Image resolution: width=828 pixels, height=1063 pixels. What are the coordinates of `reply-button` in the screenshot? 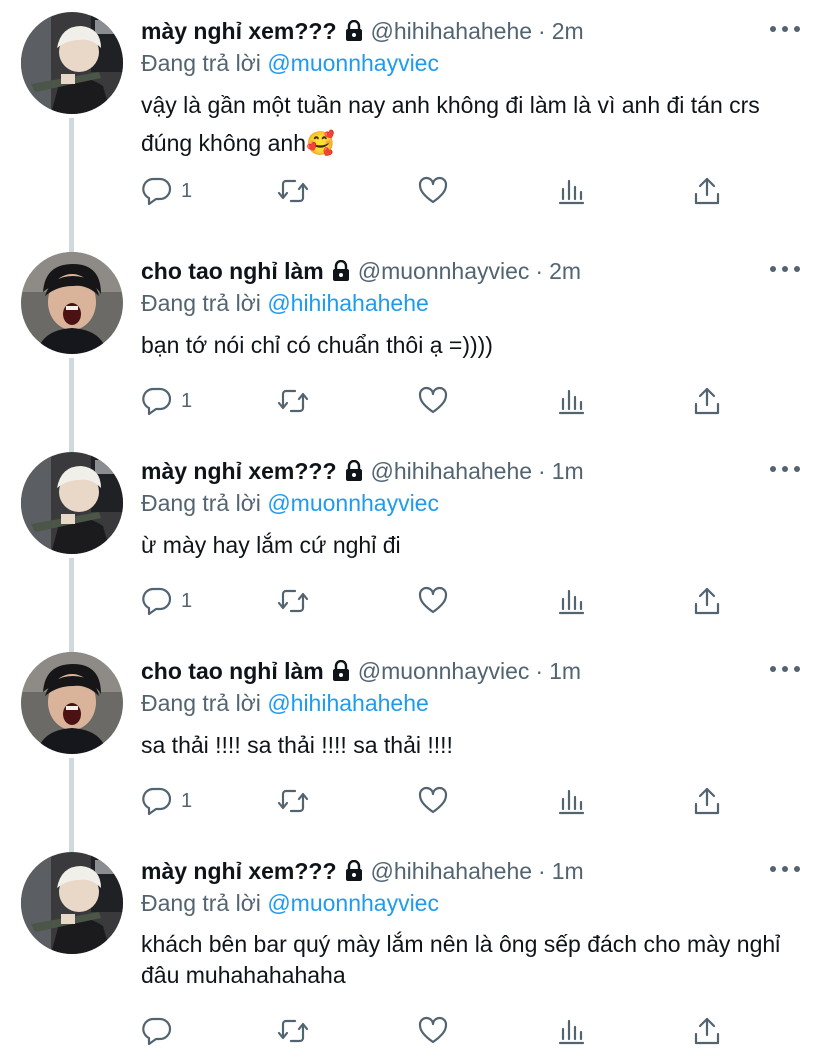 It's located at (161, 1031).